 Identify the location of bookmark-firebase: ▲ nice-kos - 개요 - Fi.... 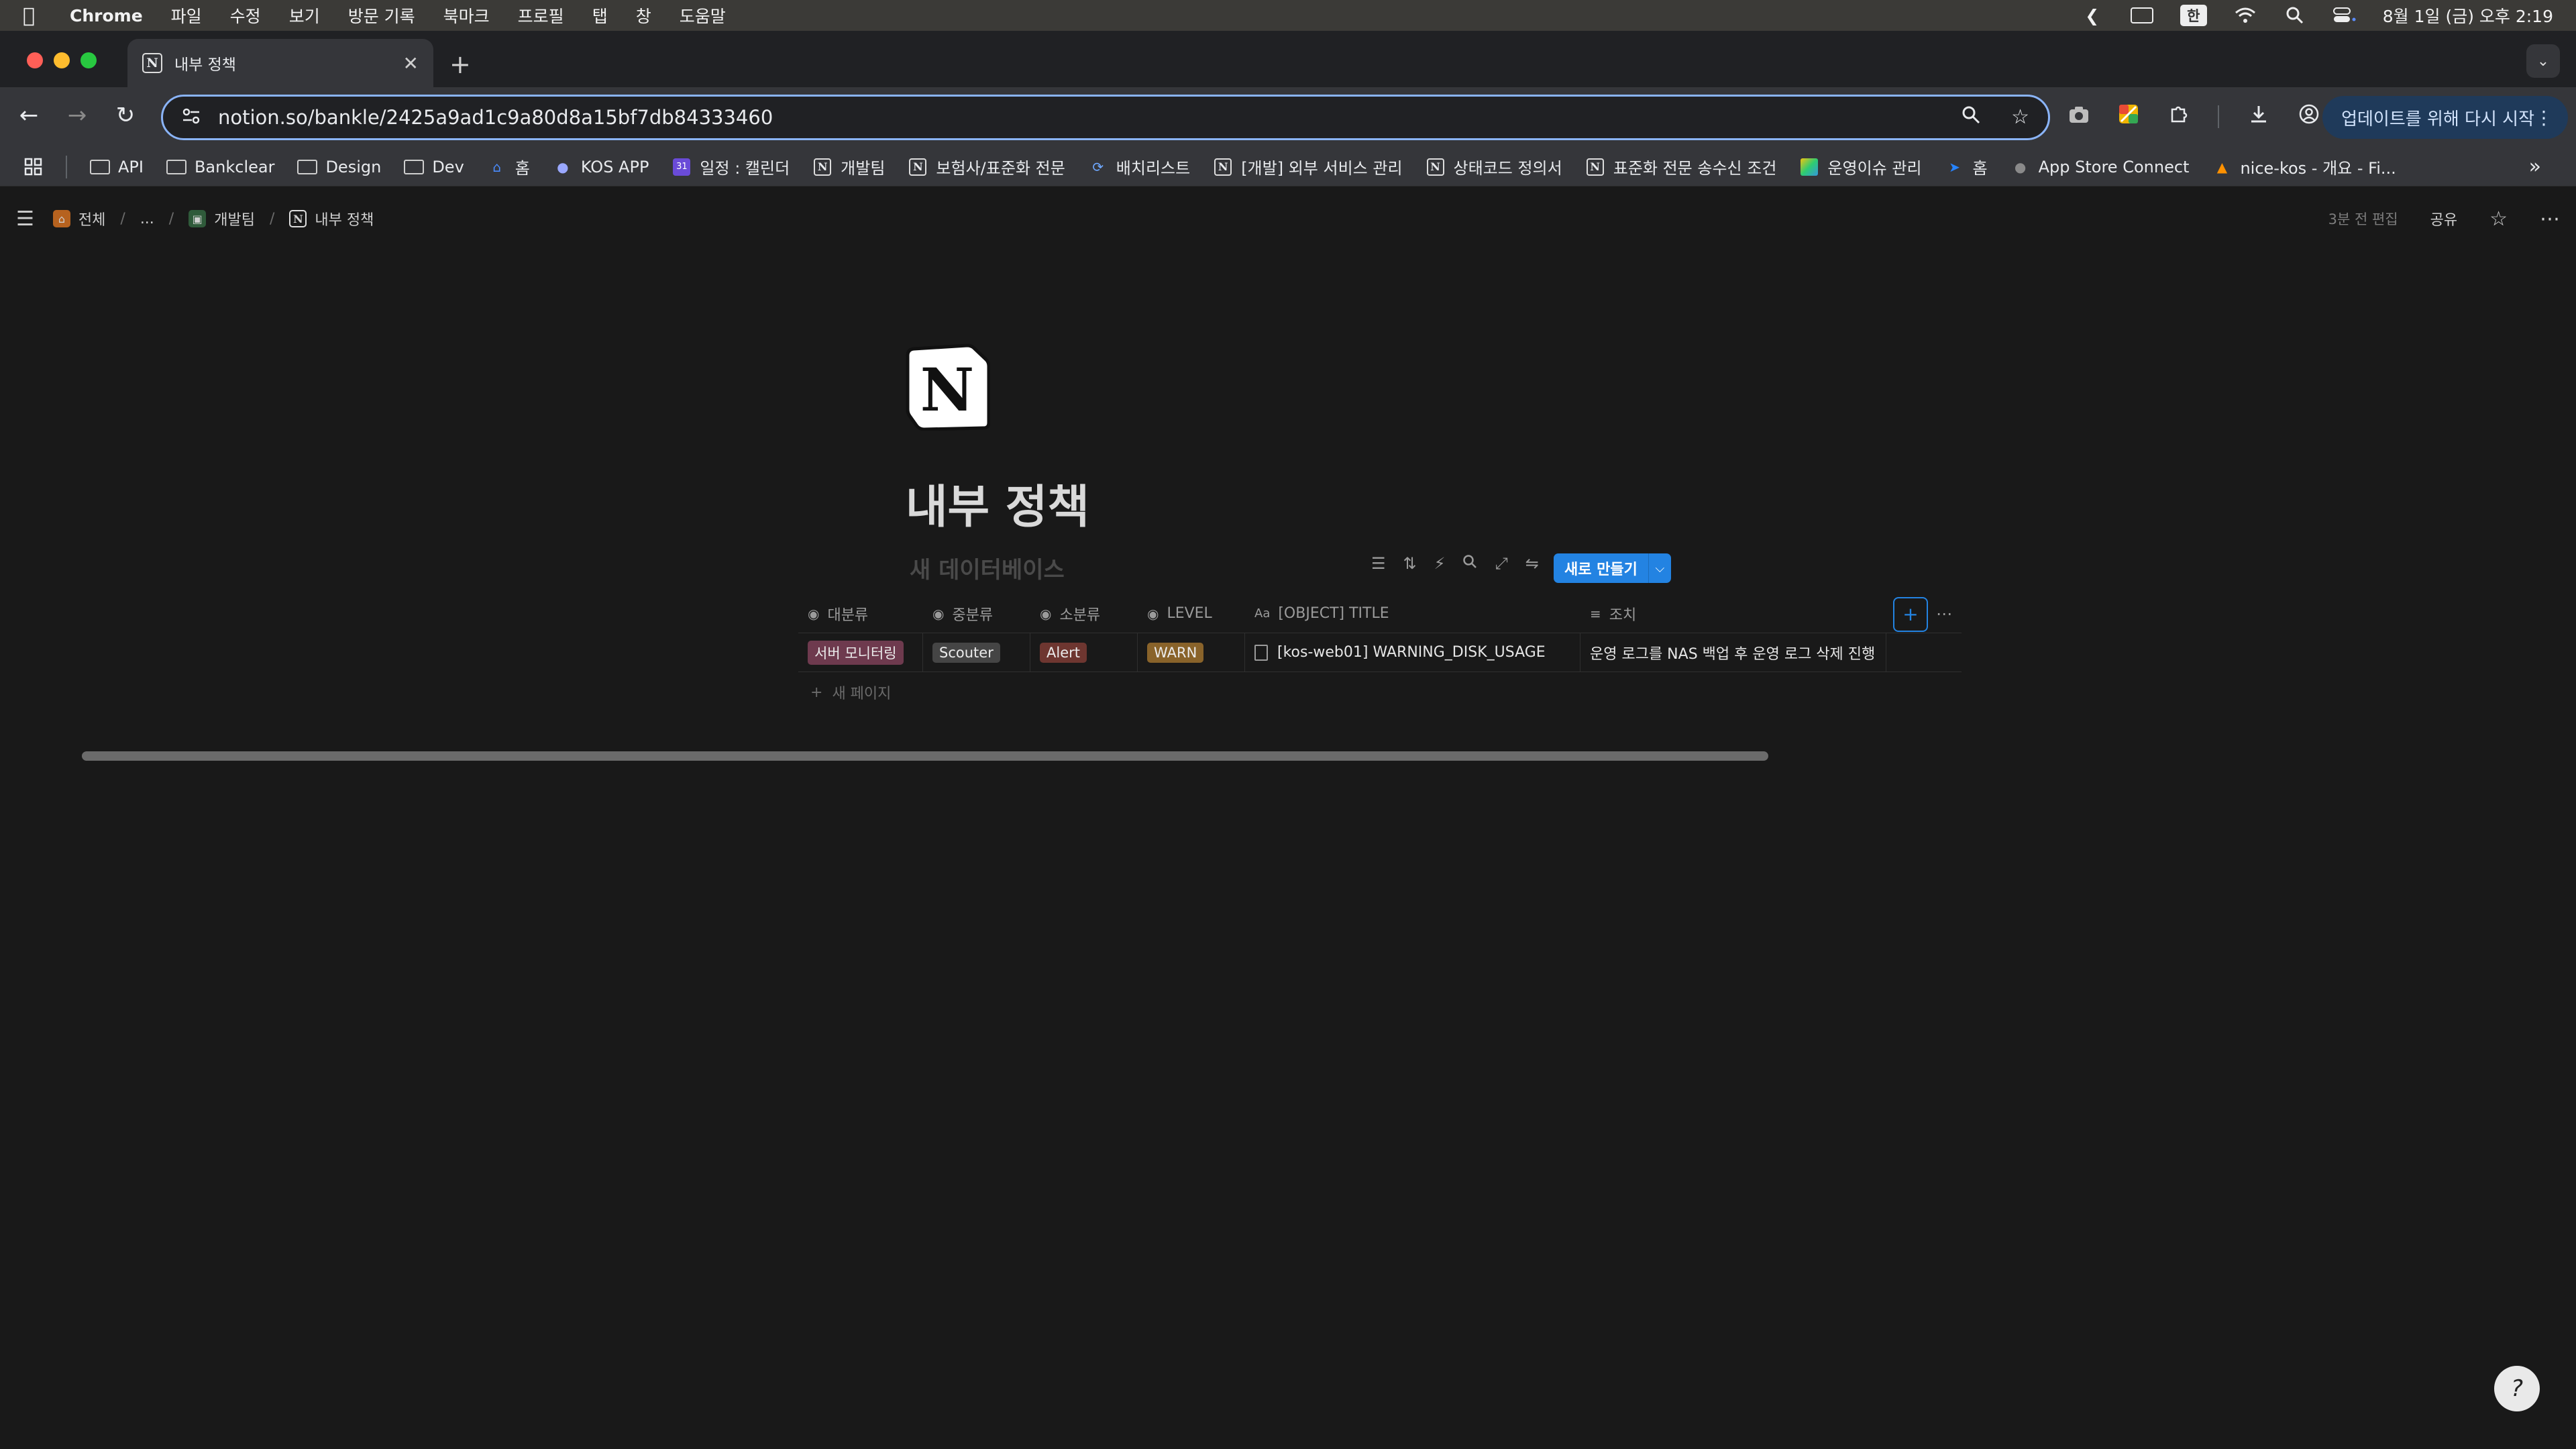
(2304, 166).